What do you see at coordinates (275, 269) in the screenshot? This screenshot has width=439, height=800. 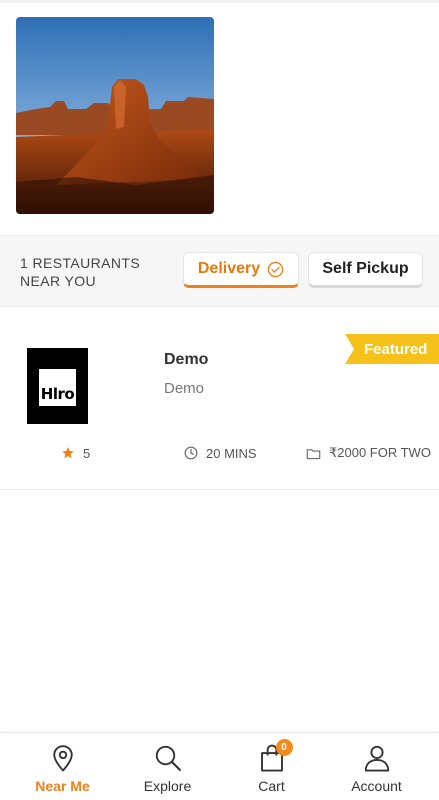 I see `check-circle-icon` at bounding box center [275, 269].